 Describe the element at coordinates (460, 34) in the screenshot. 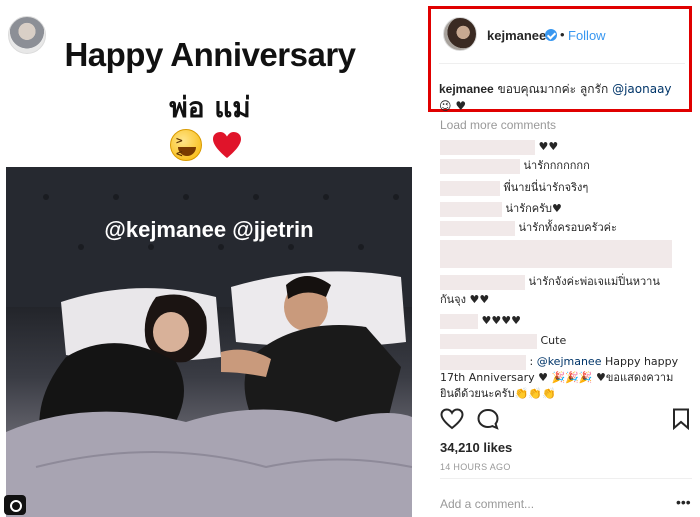

I see `profile-avatar` at that location.